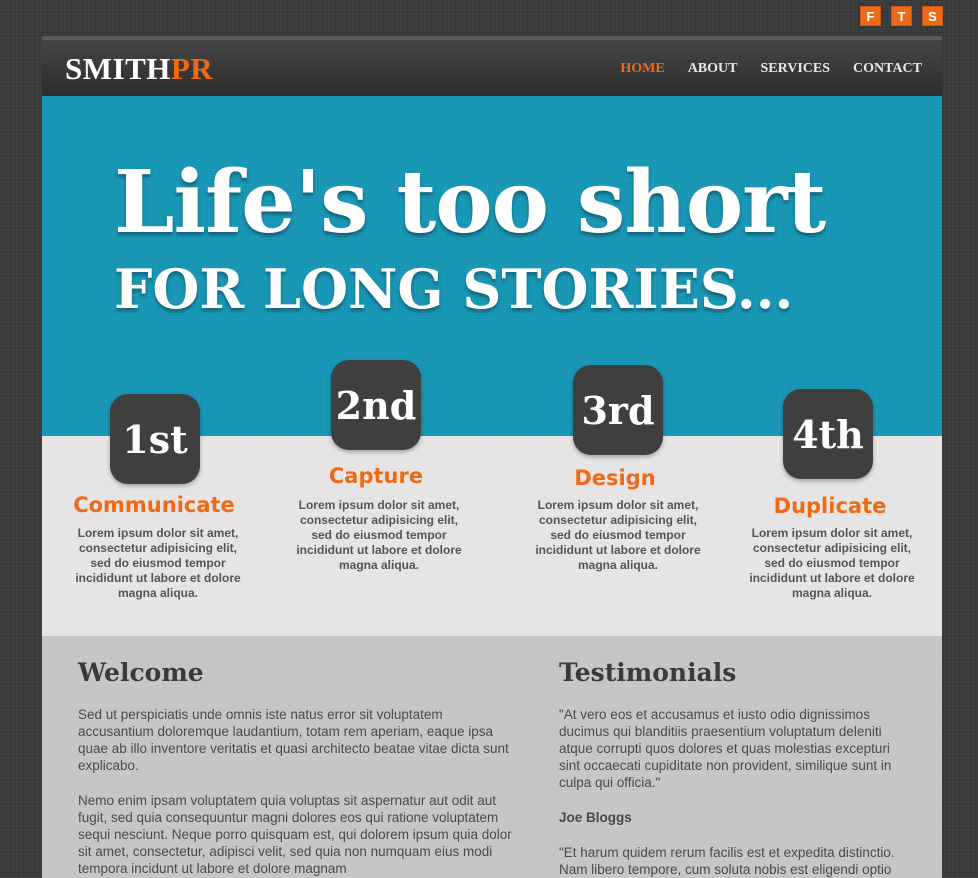 The image size is (978, 878). Describe the element at coordinates (830, 506) in the screenshot. I see `step-title-4: Duplicate` at that location.